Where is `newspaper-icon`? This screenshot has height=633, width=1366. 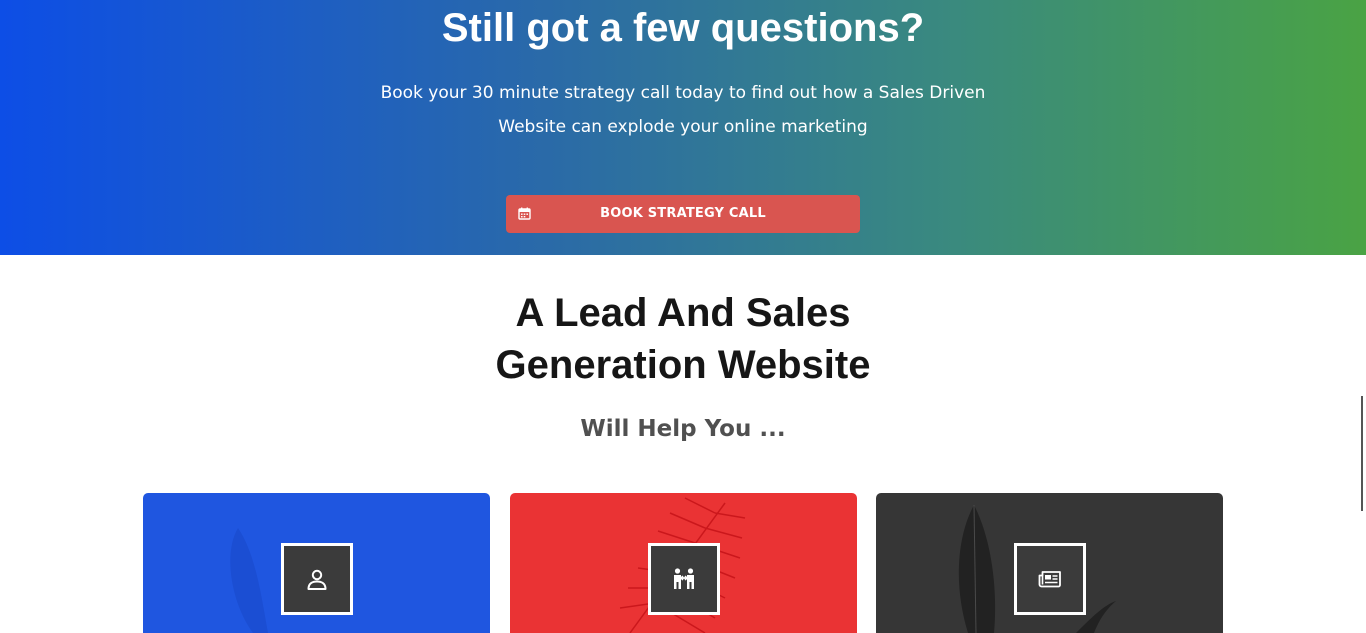 newspaper-icon is located at coordinates (1049, 579).